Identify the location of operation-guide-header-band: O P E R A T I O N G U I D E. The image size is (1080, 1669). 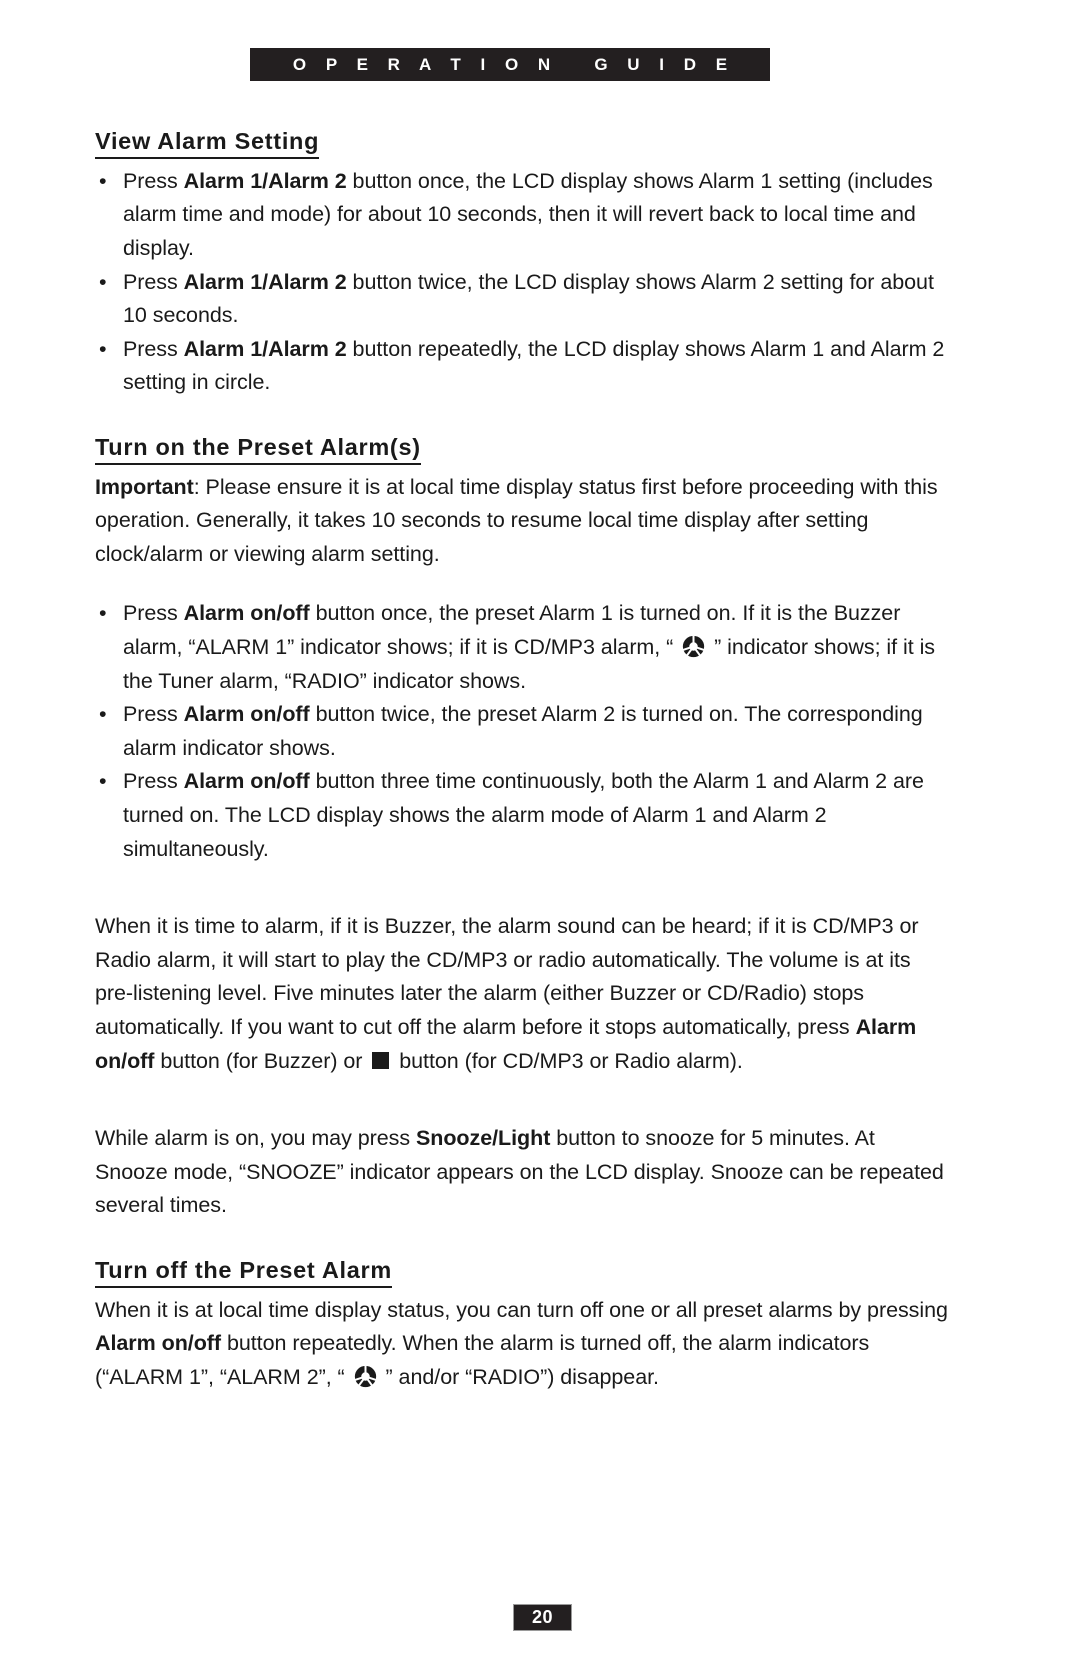
(510, 64).